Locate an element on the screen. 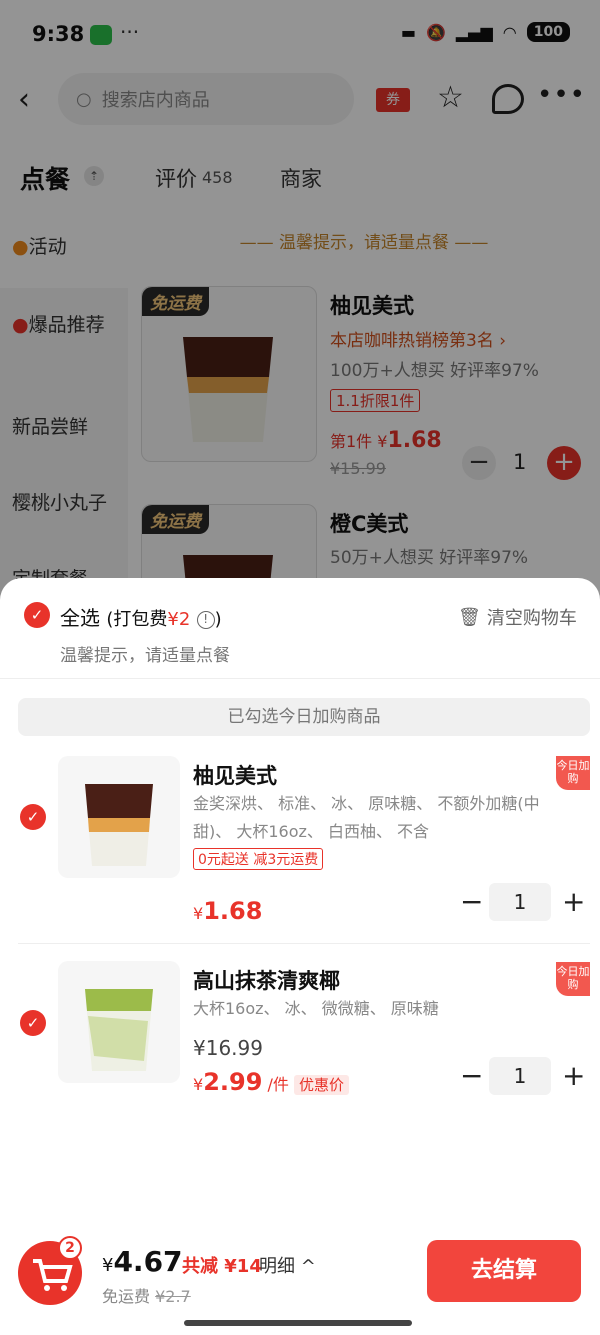 This screenshot has height=1335, width=600. cart-tip: 温馨提示，请适量点餐 is located at coordinates (145, 656).